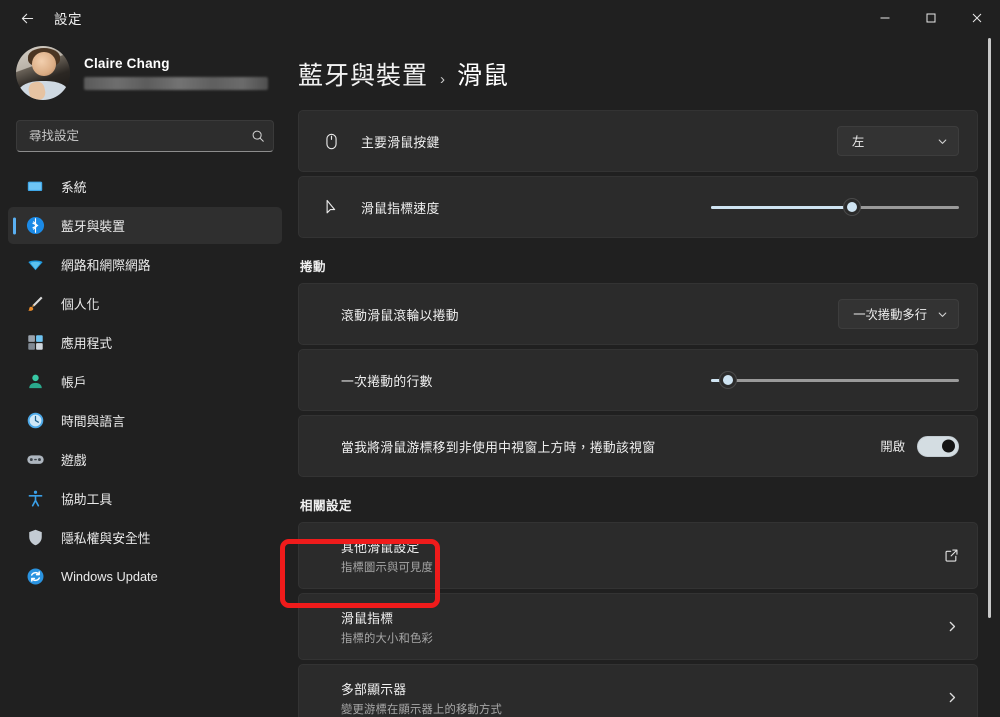 This screenshot has width=1000, height=717. I want to click on search-icon, so click(258, 136).